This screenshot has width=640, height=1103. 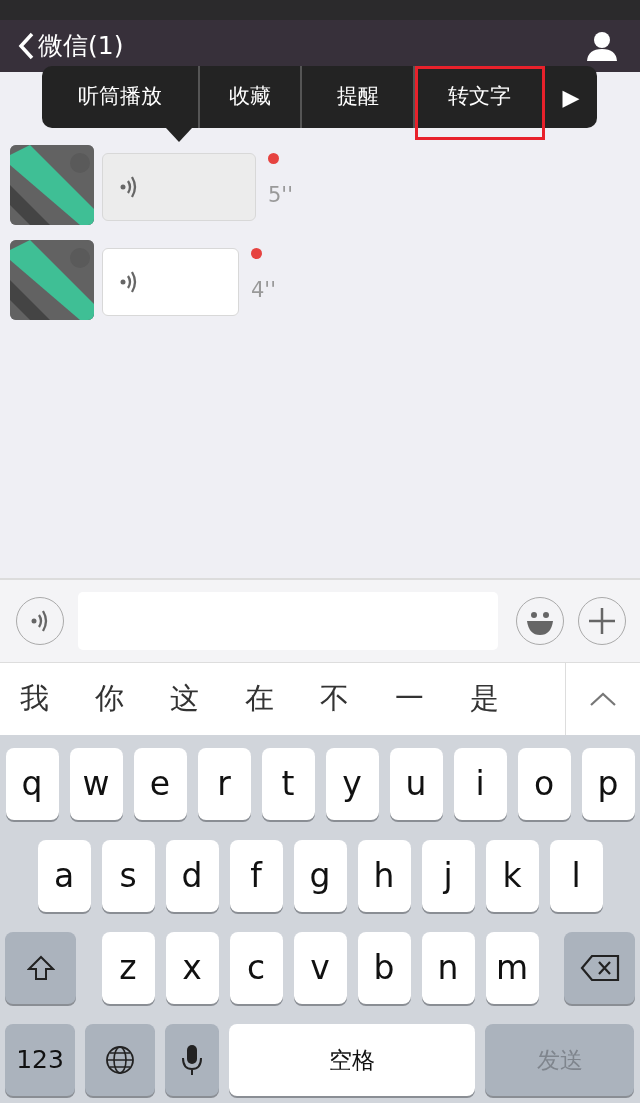 I want to click on globe-key, so click(x=120, y=1060).